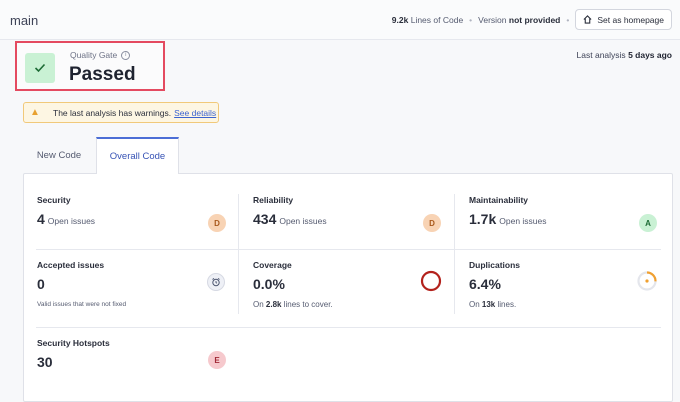 The image size is (680, 402). I want to click on sub-suffix: lines to cover., so click(308, 304).